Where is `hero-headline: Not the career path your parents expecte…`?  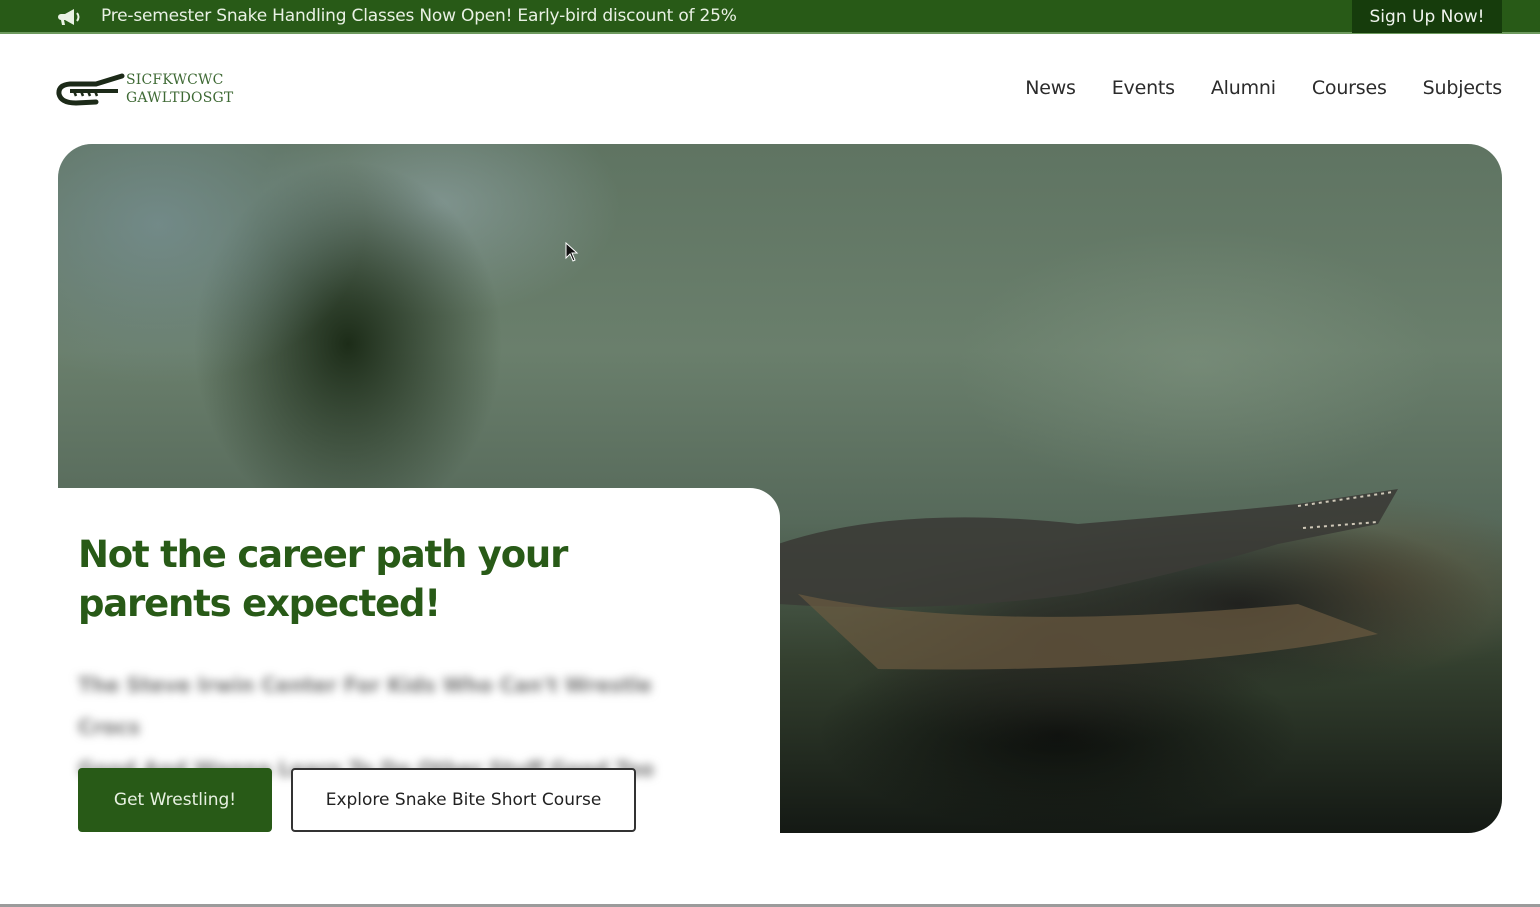 hero-headline: Not the career path your parents expecte… is located at coordinates (398, 579).